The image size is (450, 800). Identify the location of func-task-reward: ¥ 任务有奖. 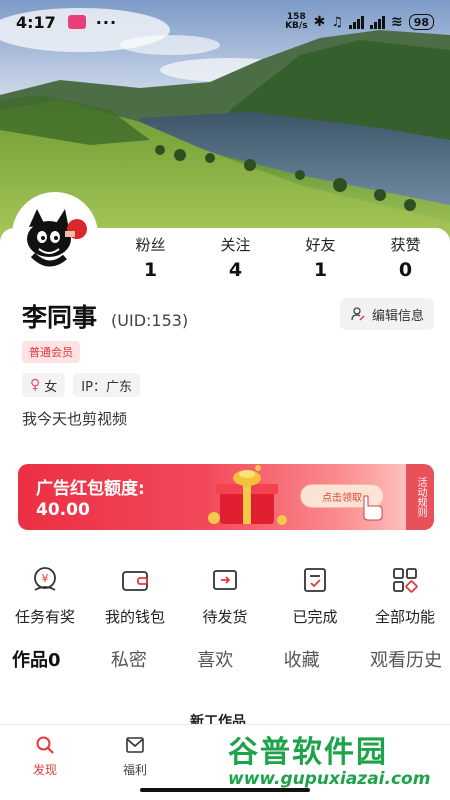
(45, 595).